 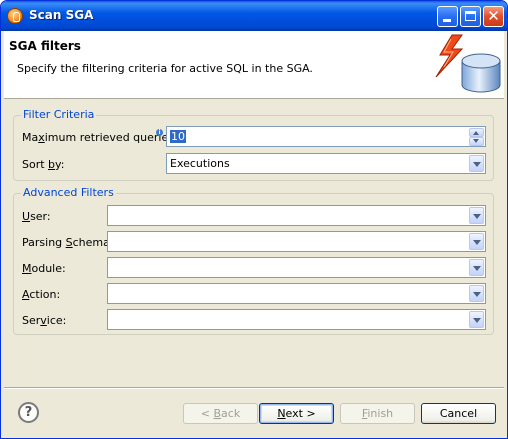 I want to click on maximize-button, so click(x=470, y=16).